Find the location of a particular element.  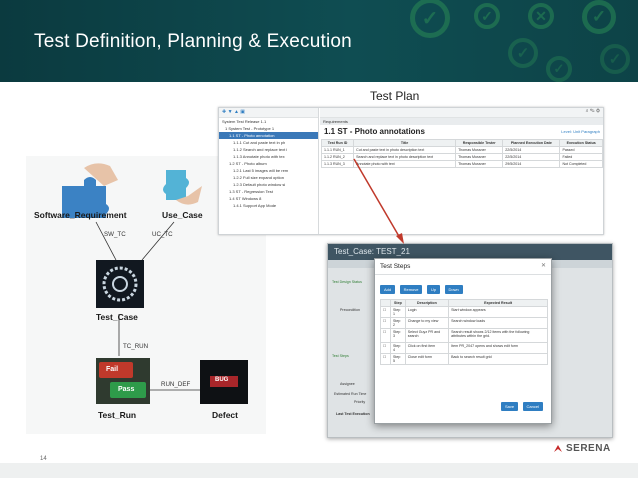

use-case-label: Use_Case is located at coordinates (182, 215).